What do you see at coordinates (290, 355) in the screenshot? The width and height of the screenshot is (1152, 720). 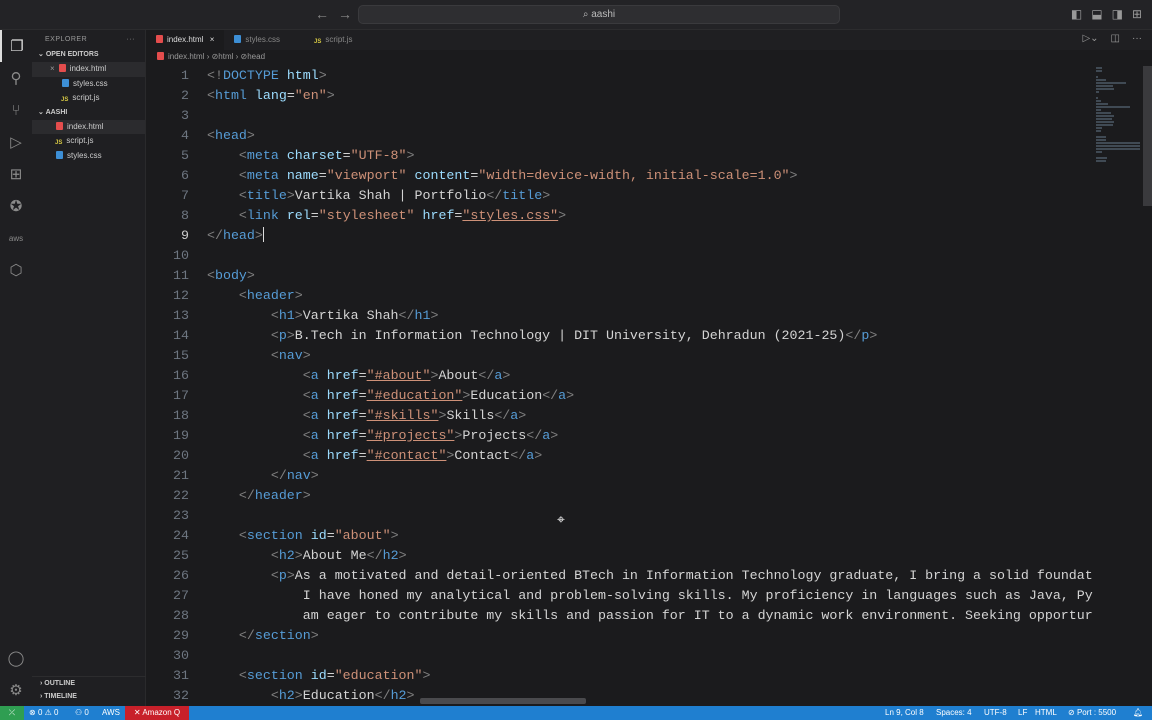 I see `code-token: nav` at bounding box center [290, 355].